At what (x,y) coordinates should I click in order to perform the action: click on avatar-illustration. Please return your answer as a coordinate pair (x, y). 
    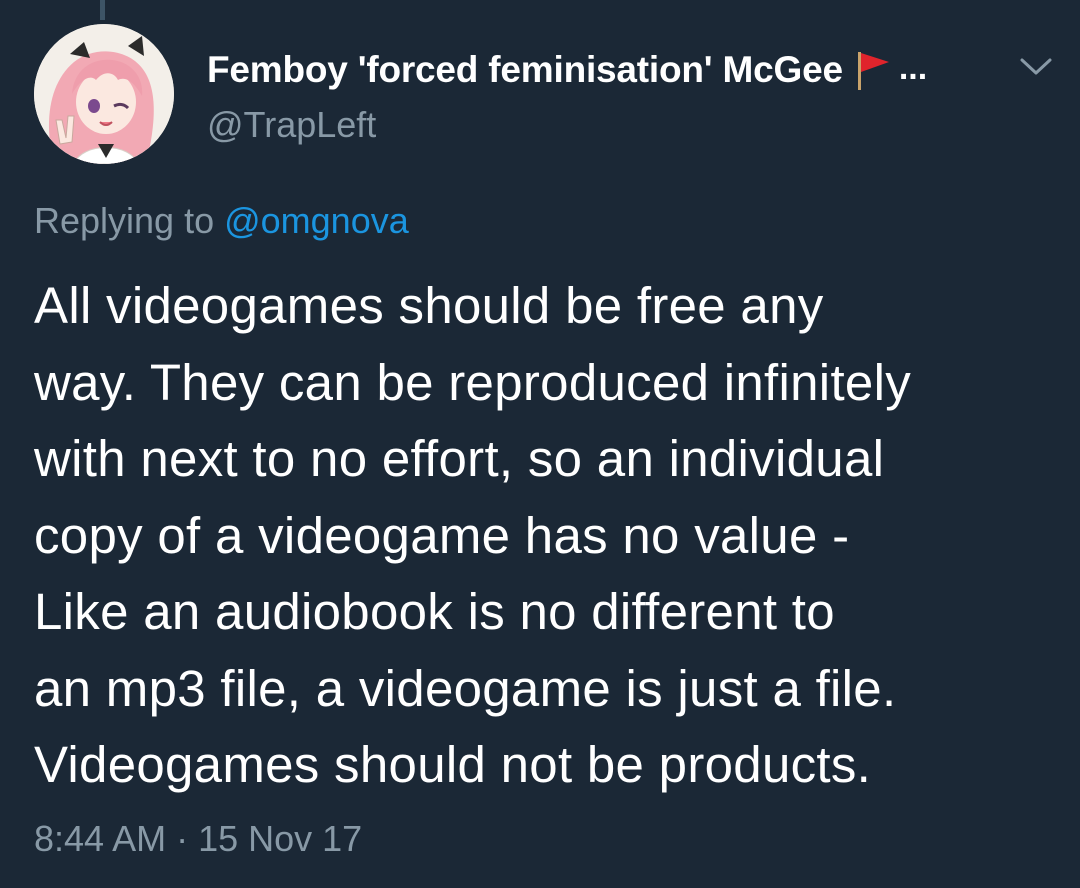
    Looking at the image, I should click on (104, 94).